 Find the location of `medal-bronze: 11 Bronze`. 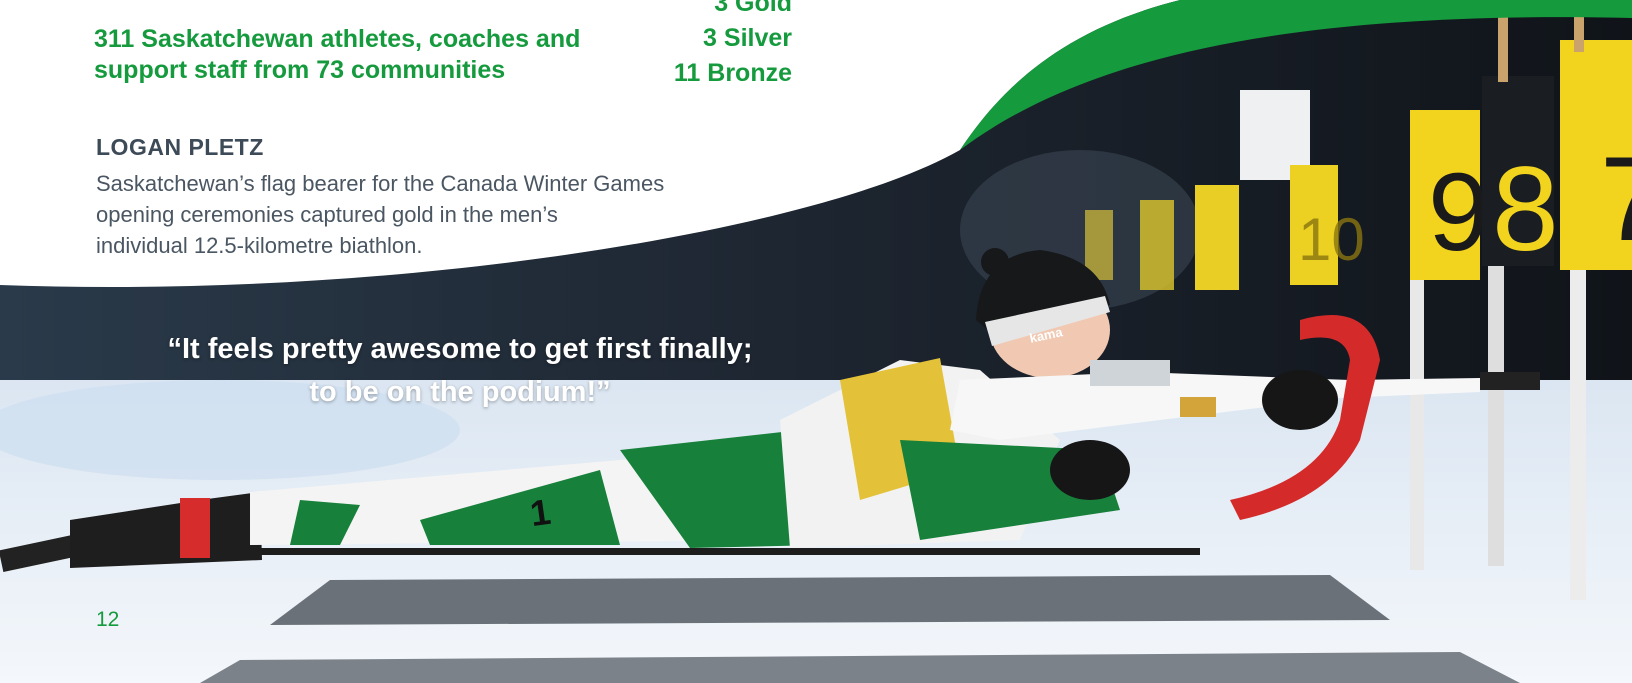

medal-bronze: 11 Bronze is located at coordinates (732, 73).